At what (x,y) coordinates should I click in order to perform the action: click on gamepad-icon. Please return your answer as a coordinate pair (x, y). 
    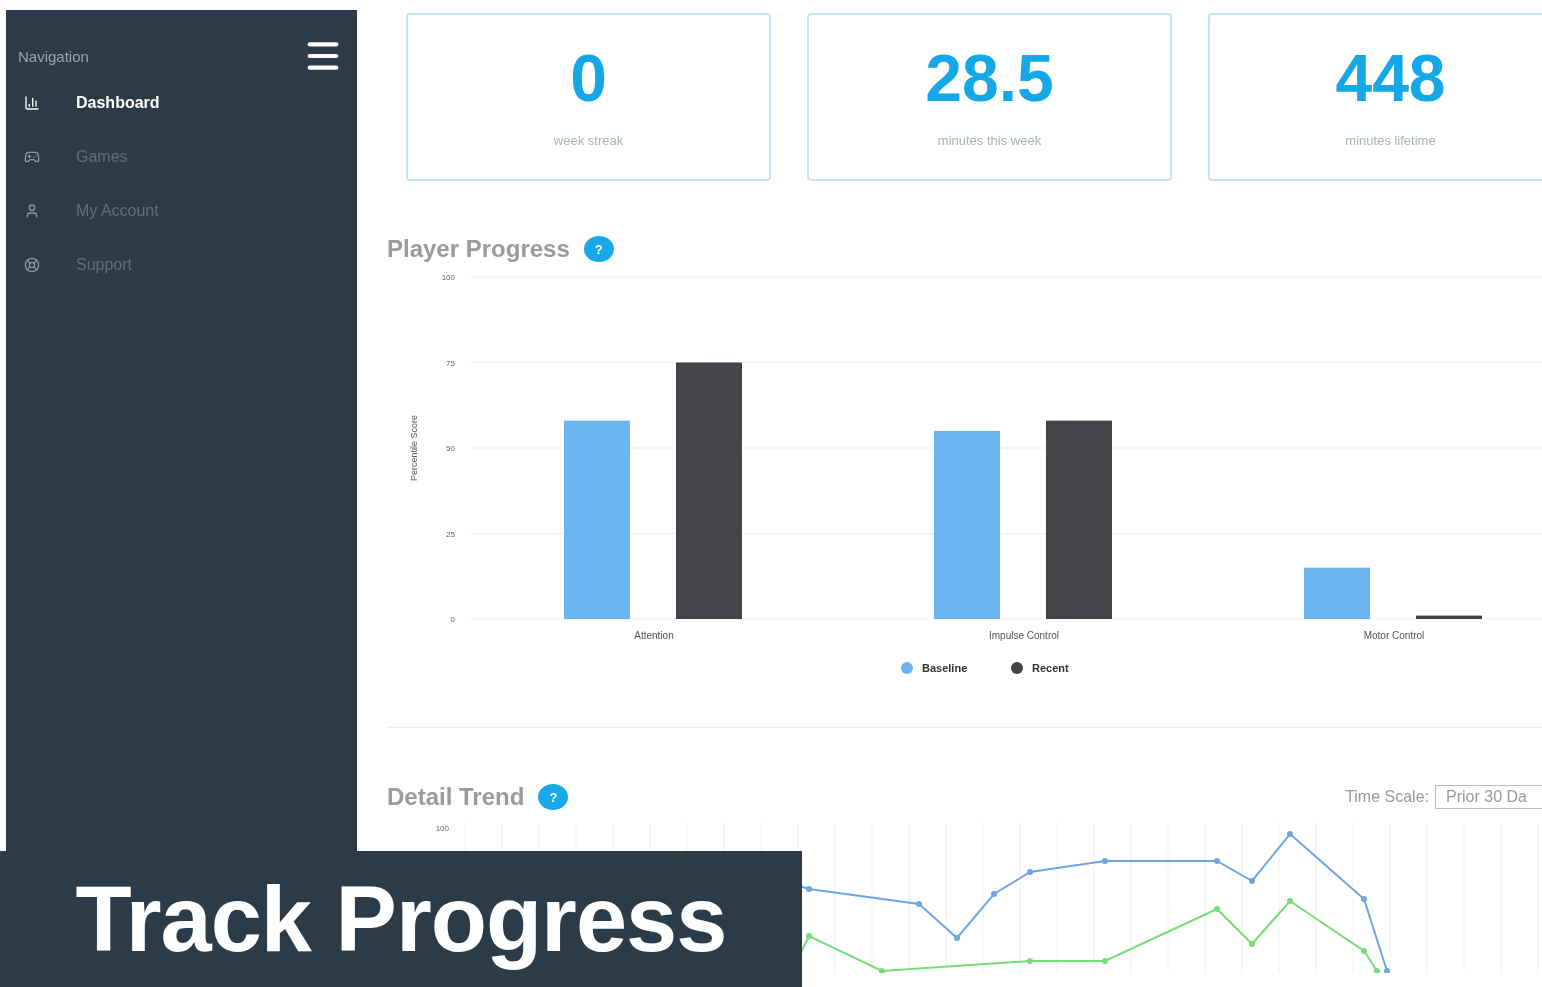
    Looking at the image, I should click on (32, 157).